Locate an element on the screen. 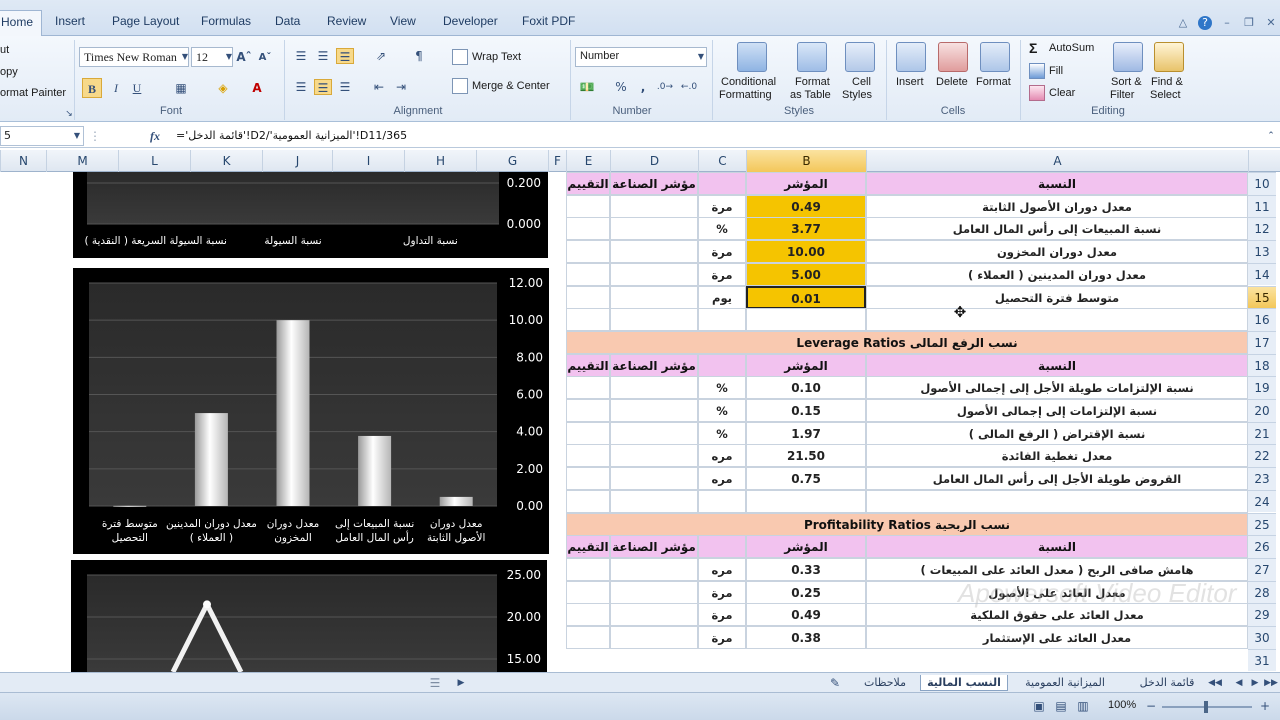 Image resolution: width=1280 pixels, height=720 pixels. header-unit-profitability is located at coordinates (722, 547).